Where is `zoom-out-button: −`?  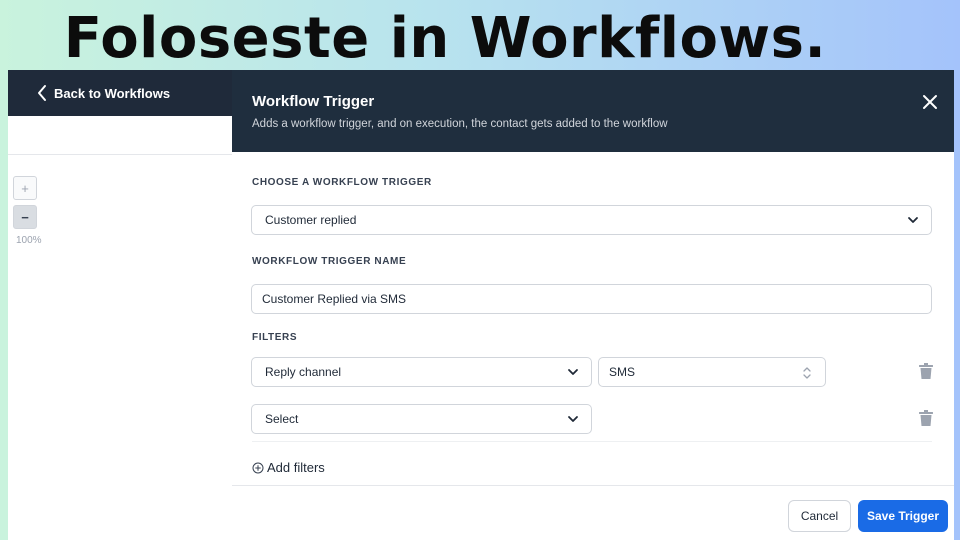
zoom-out-button: − is located at coordinates (25, 217).